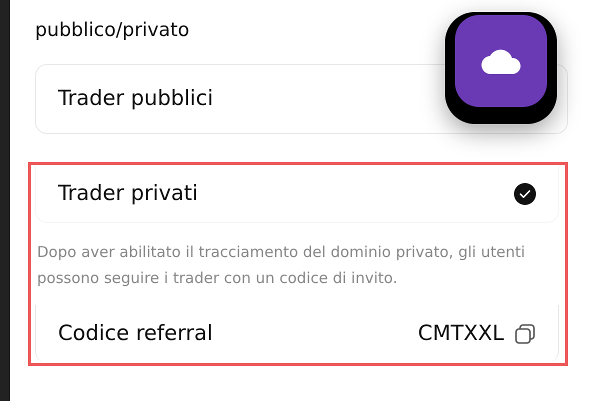 The width and height of the screenshot is (592, 401). I want to click on section-title: pubblico/privato, so click(112, 30).